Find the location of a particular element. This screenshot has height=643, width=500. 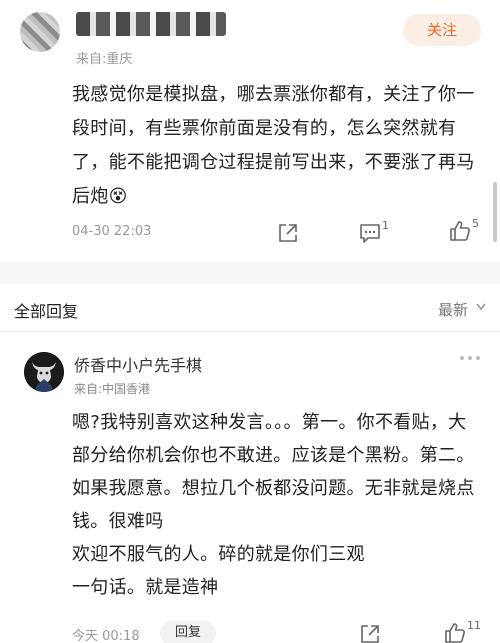

sort-dropdown: 最新 is located at coordinates (453, 309).